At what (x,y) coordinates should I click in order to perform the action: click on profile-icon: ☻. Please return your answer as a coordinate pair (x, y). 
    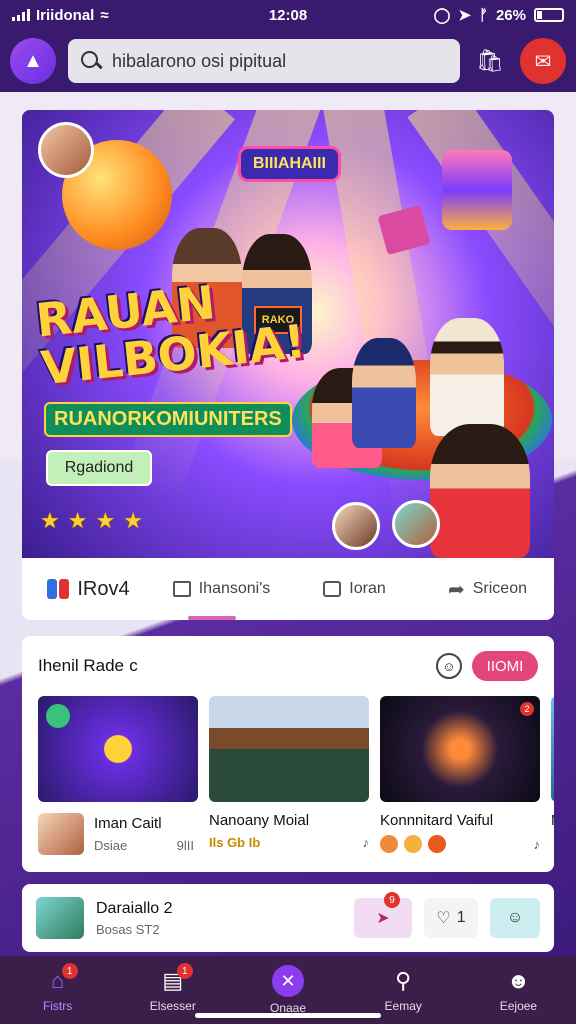
    Looking at the image, I should click on (518, 980).